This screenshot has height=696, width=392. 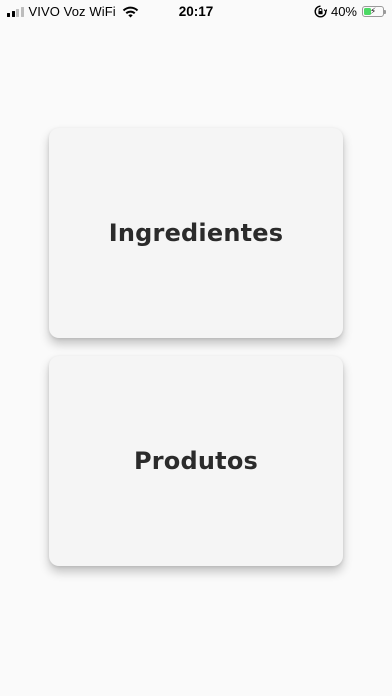 I want to click on status-right: 40% ⚡, so click(x=350, y=11).